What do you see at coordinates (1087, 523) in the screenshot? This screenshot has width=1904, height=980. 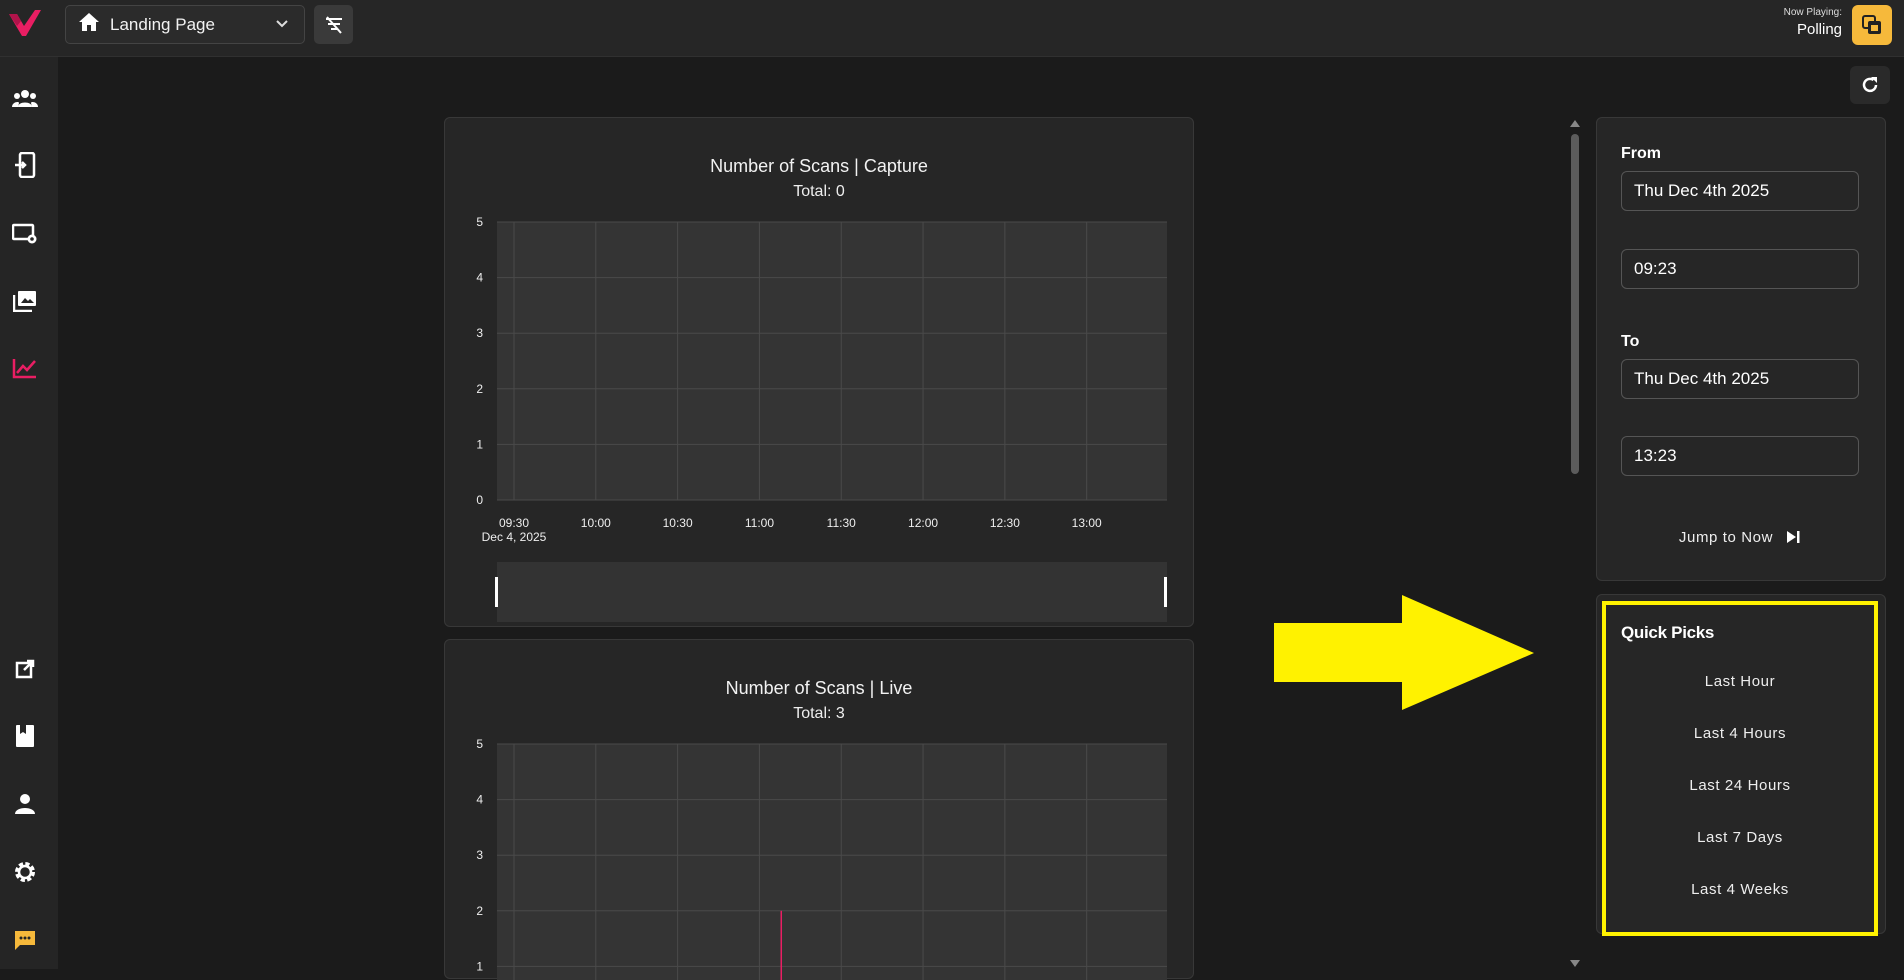 I see `x-tick-label: 13:00` at bounding box center [1087, 523].